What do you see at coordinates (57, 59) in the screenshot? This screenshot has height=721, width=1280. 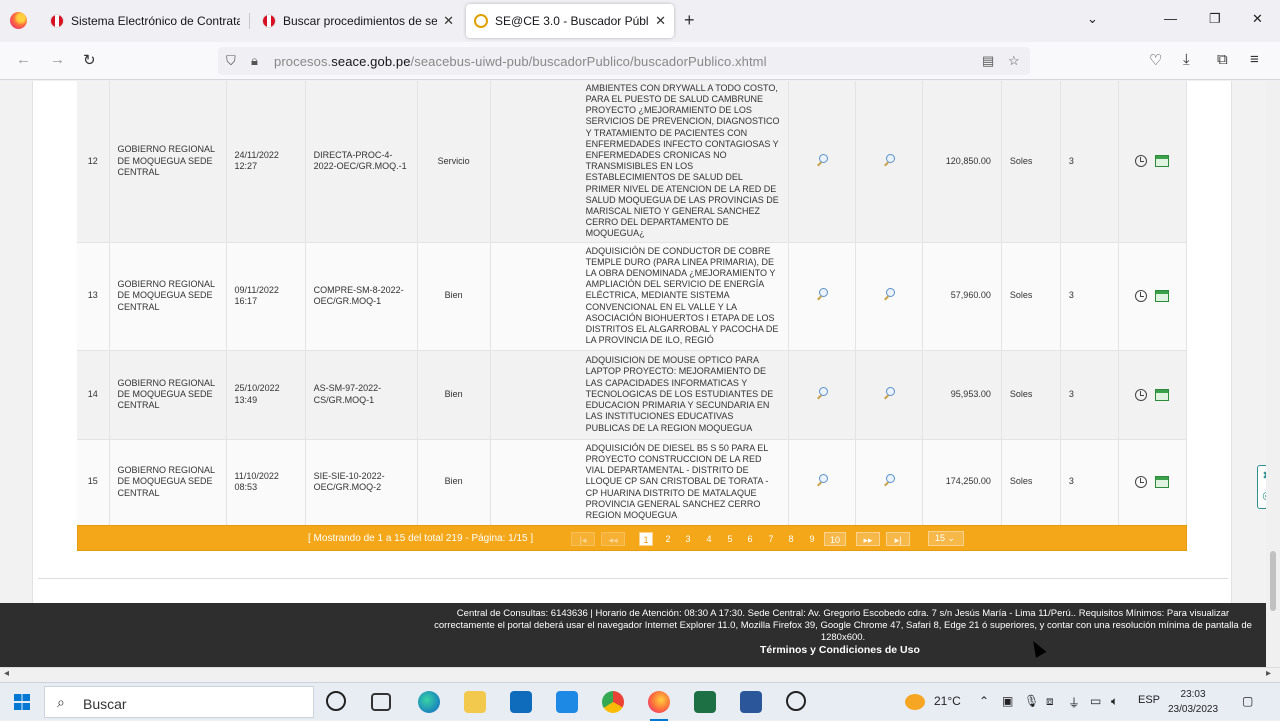 I see `forward-arrow-icon: →` at bounding box center [57, 59].